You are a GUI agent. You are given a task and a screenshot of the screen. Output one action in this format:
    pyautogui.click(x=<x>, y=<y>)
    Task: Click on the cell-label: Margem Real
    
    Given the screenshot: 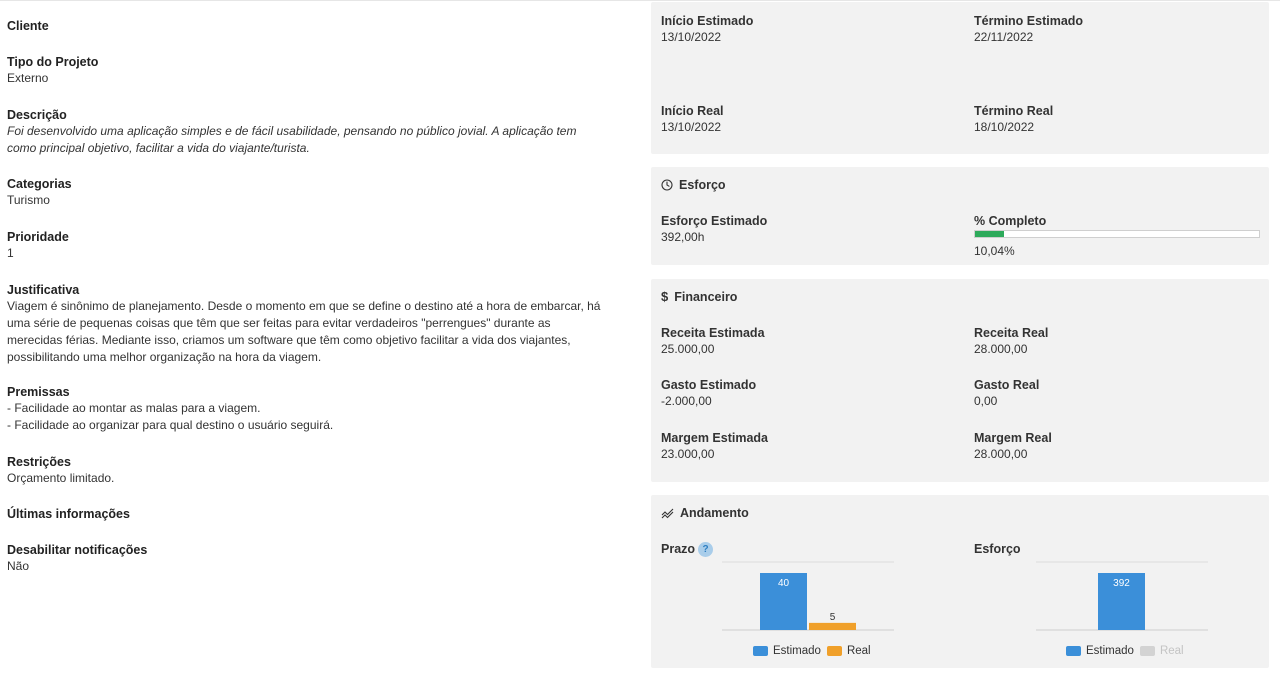 What is the action you would take?
    pyautogui.click(x=1013, y=438)
    